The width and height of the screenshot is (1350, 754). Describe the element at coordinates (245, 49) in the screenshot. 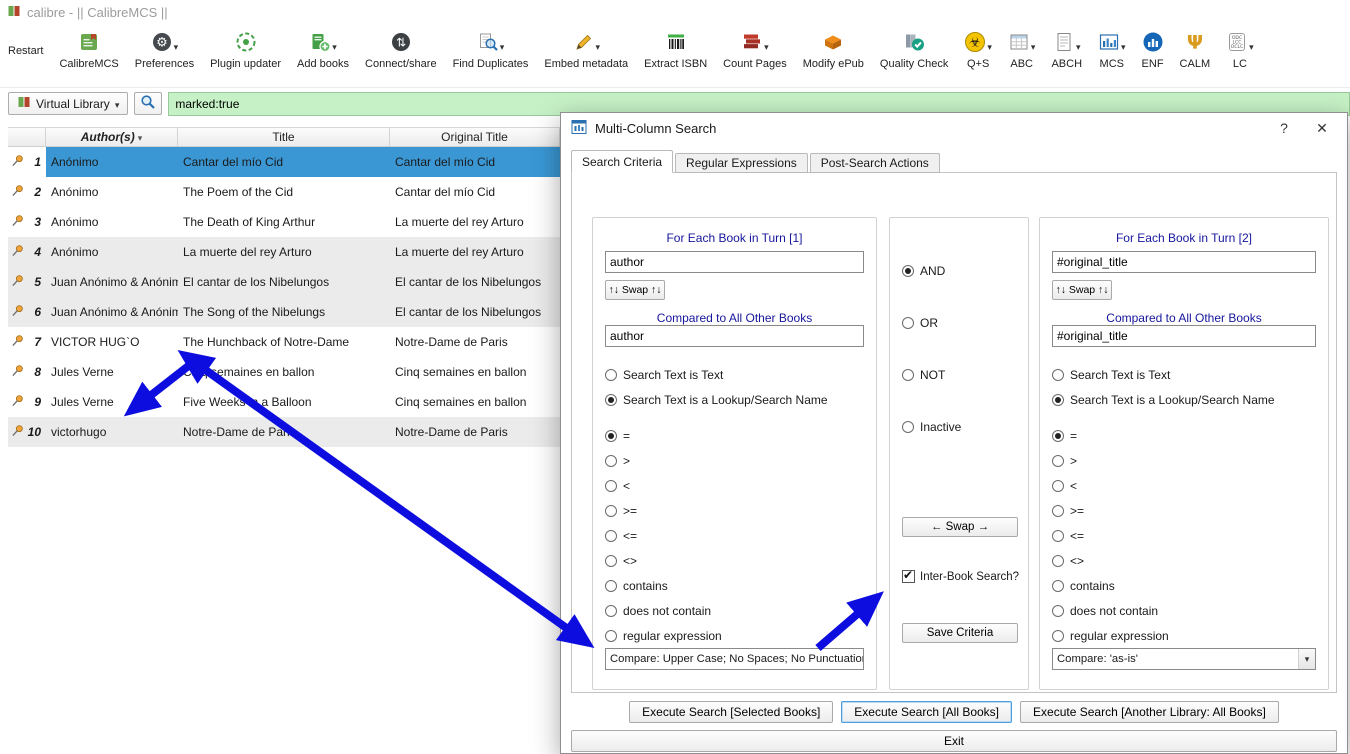

I see `toolbar-button-plugin-updater: Plugin updater` at that location.